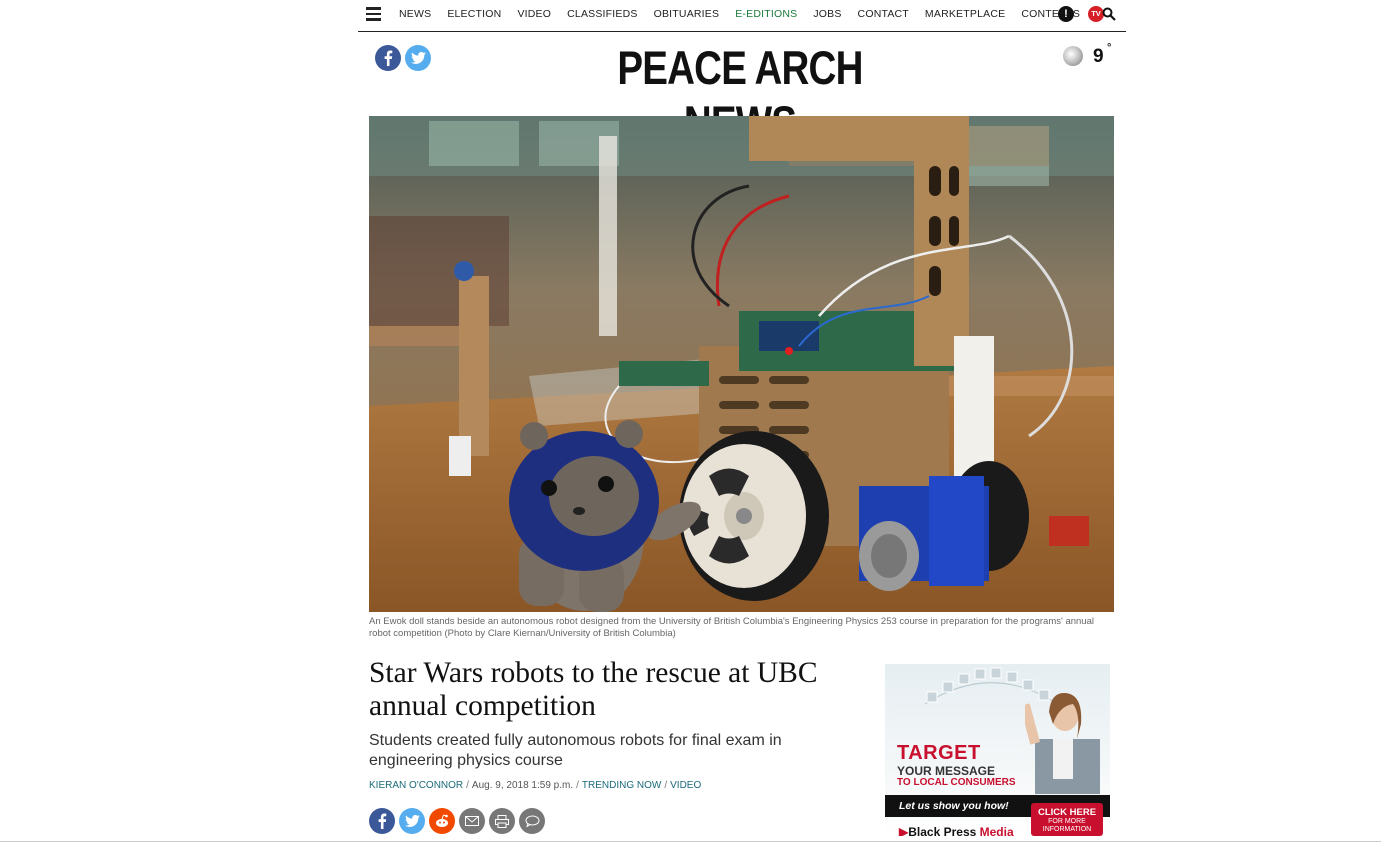 The image size is (1381, 843). What do you see at coordinates (532, 821) in the screenshot?
I see `comment-icon` at bounding box center [532, 821].